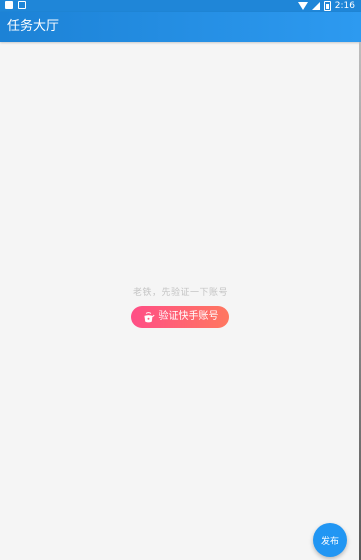  What do you see at coordinates (9, 5) in the screenshot?
I see `square-notification-icon` at bounding box center [9, 5].